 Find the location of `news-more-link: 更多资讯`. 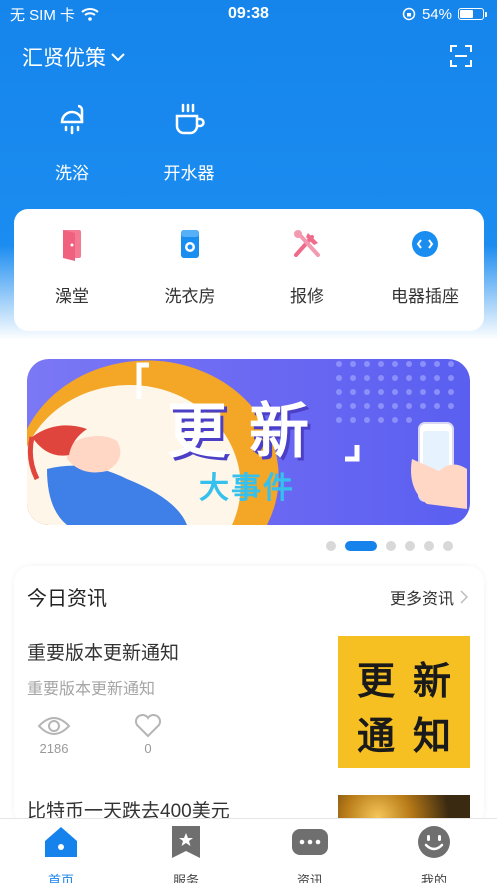

news-more-link: 更多资讯 is located at coordinates (429, 597).